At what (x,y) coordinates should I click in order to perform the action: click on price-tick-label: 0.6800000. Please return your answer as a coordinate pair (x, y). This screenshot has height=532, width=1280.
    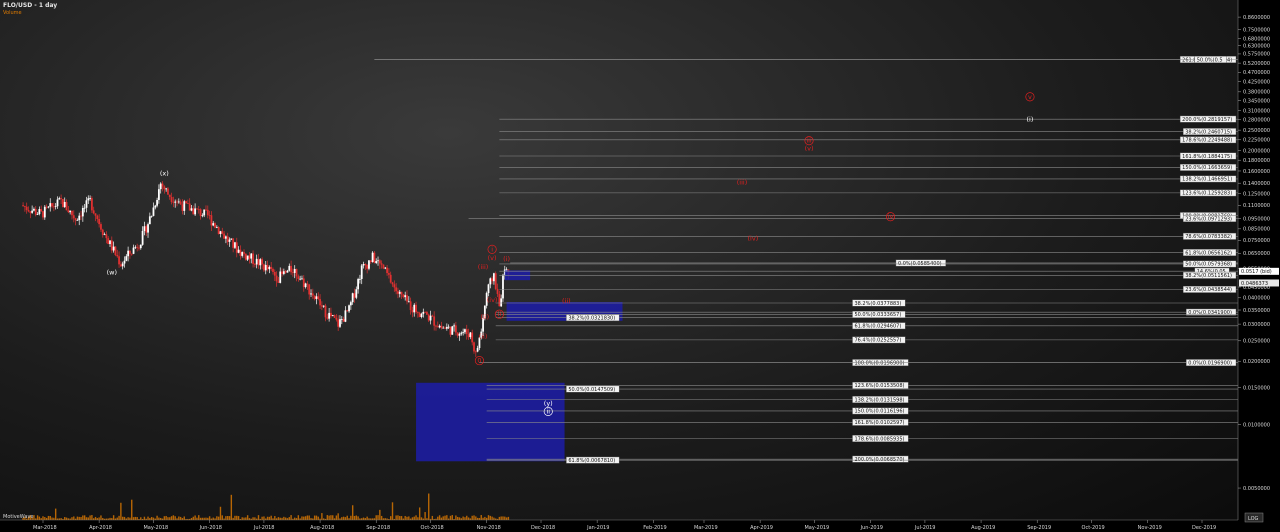
    Looking at the image, I should click on (1256, 39).